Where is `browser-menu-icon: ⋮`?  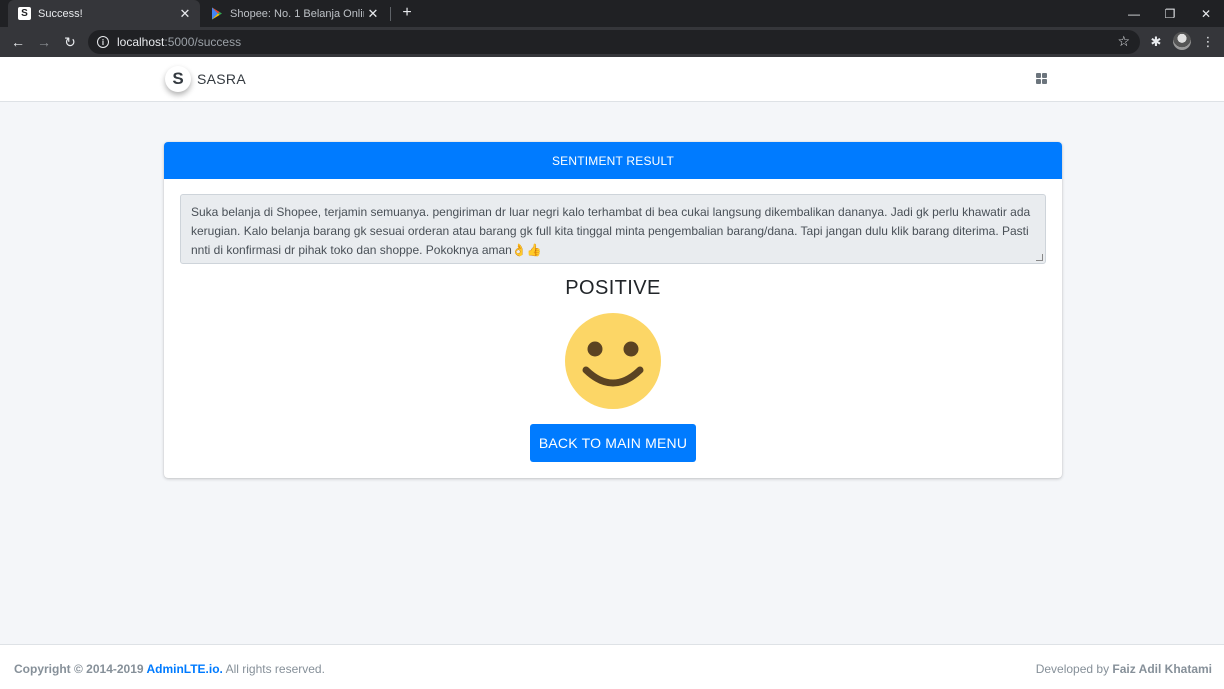
browser-menu-icon: ⋮ is located at coordinates (1208, 42).